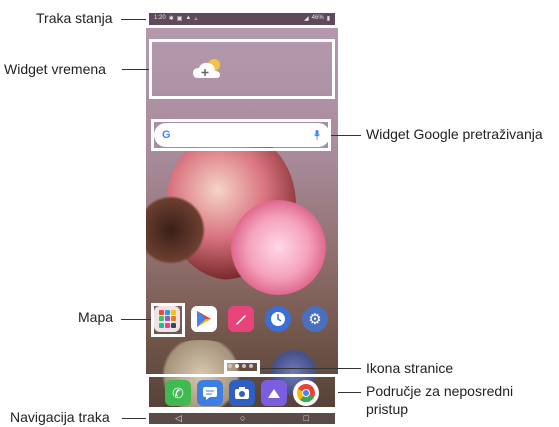  I want to click on pen-app-icon, so click(241, 319).